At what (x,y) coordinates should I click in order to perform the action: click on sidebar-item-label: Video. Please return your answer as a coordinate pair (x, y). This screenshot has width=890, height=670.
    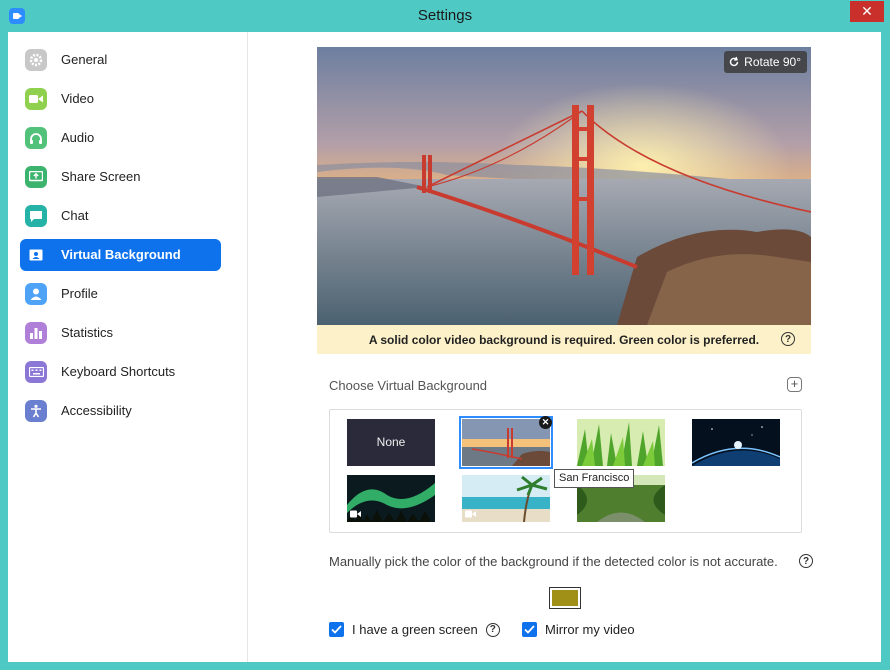
    Looking at the image, I should click on (78, 98).